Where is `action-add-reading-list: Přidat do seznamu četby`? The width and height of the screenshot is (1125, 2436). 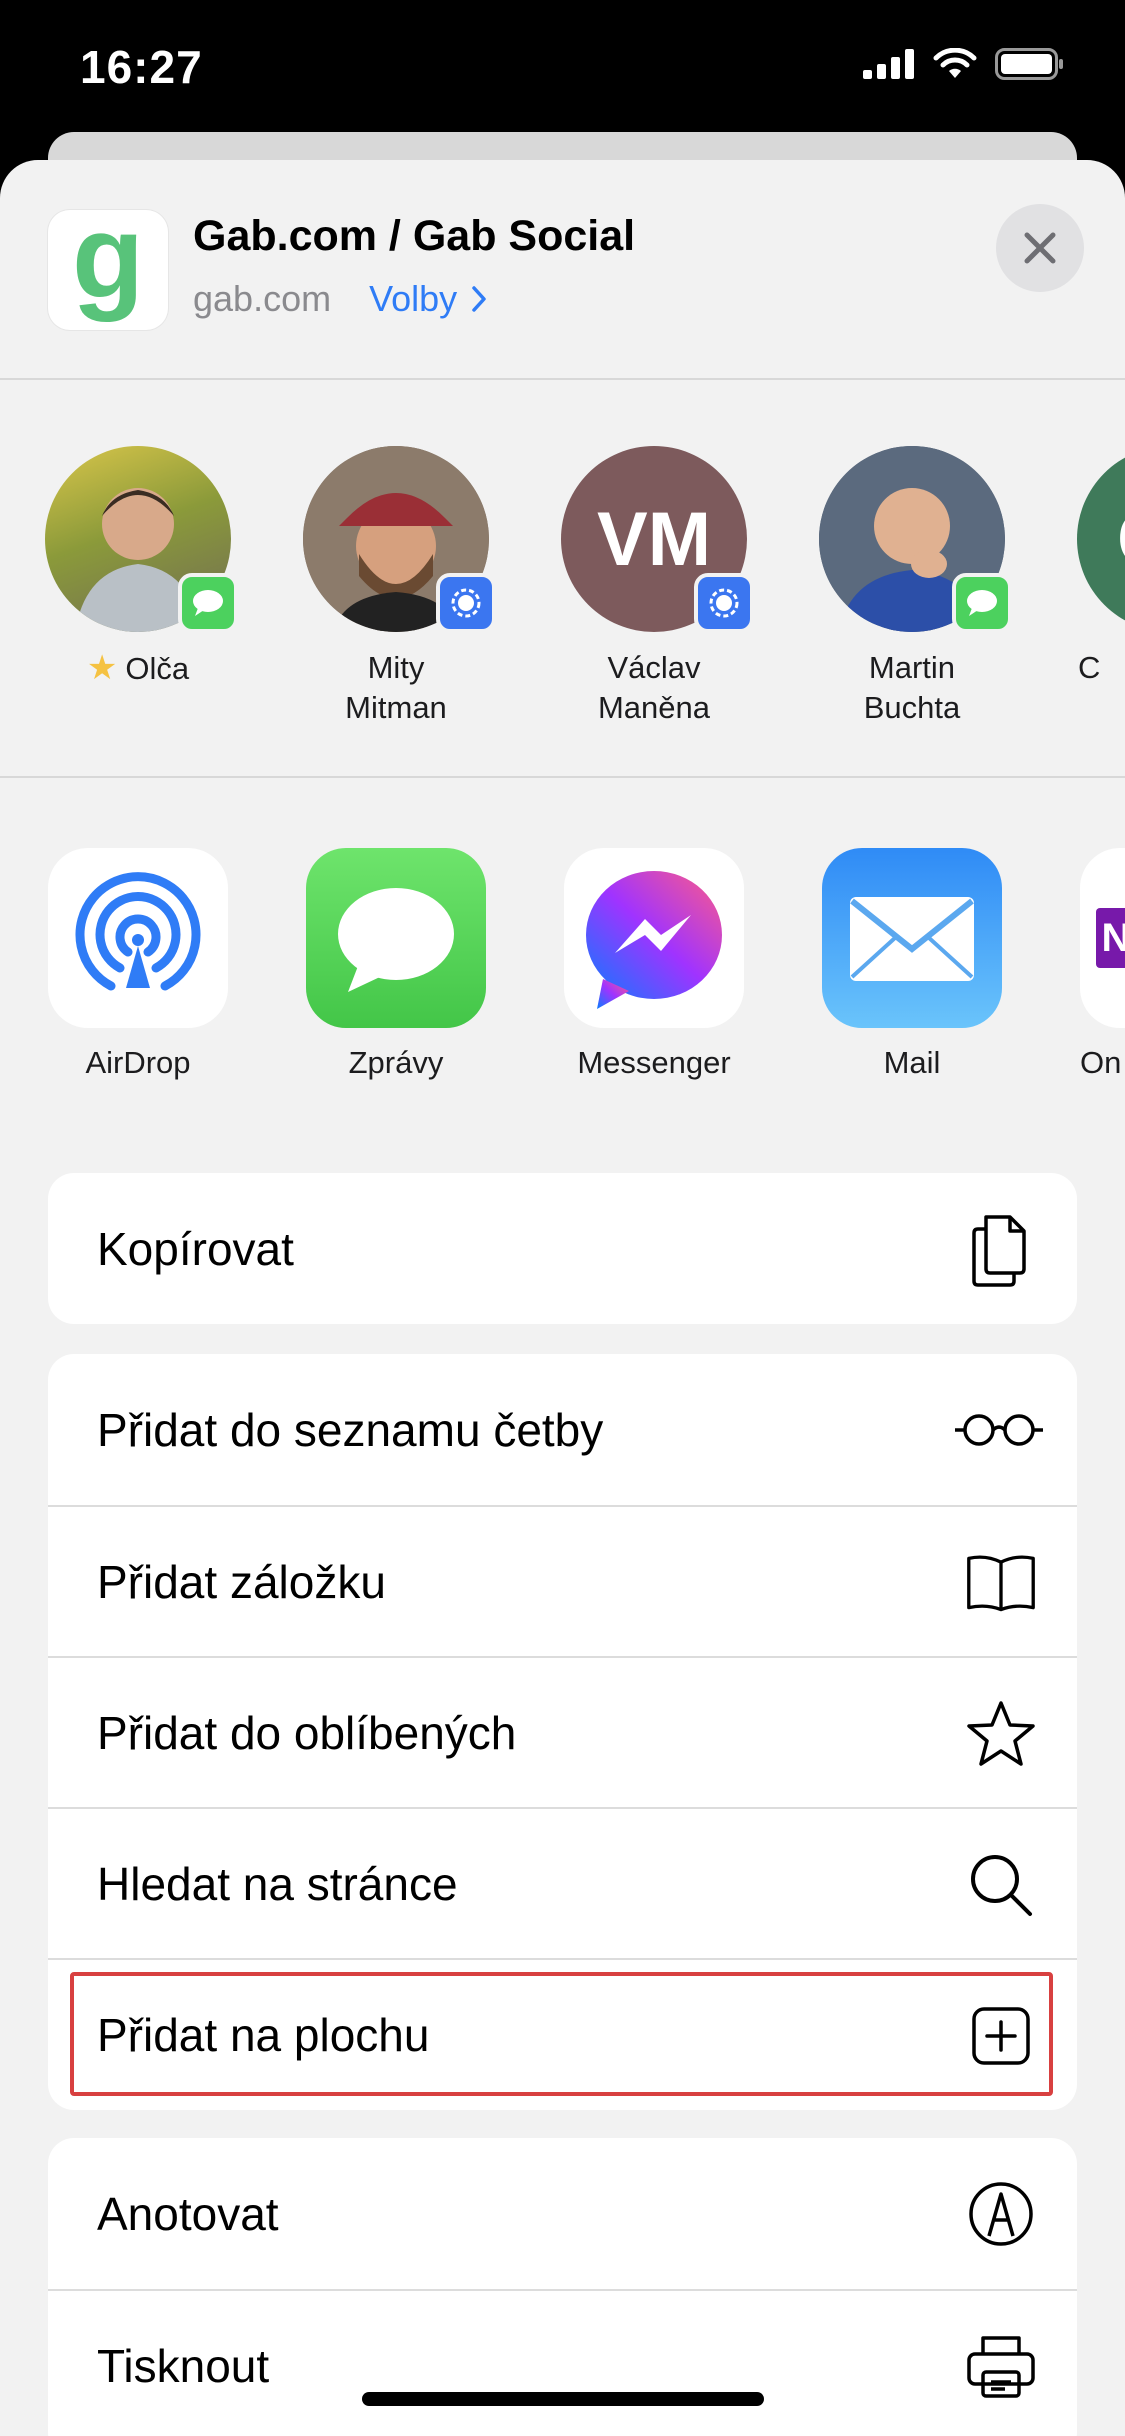 action-add-reading-list: Přidat do seznamu četby is located at coordinates (562, 1429).